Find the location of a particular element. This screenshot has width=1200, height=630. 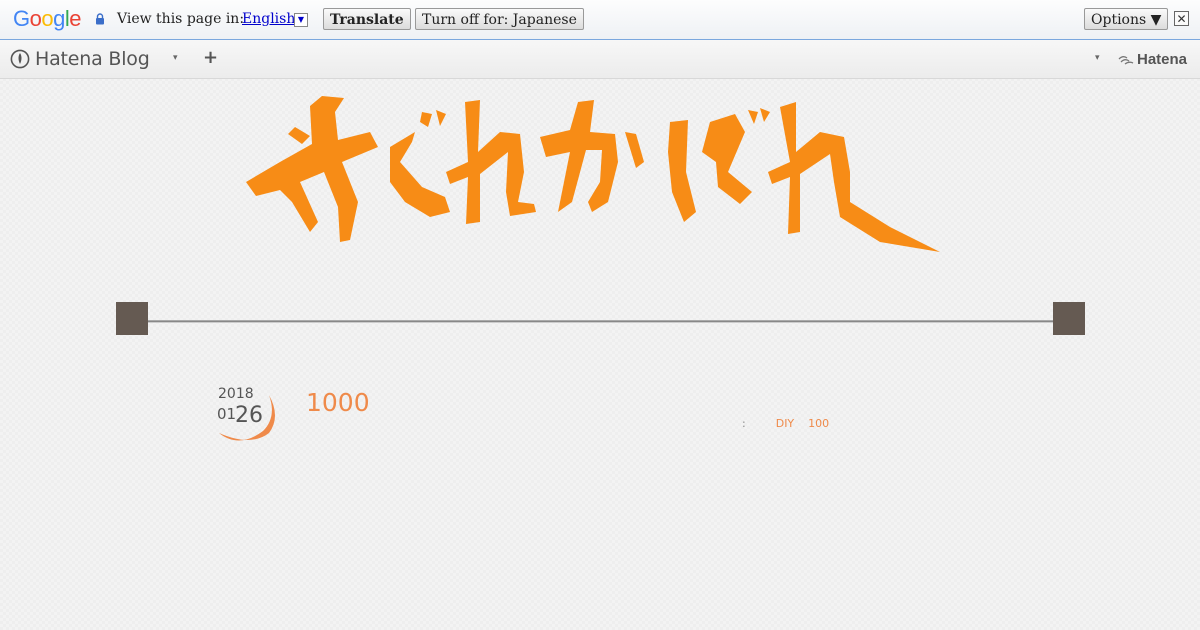

entry-month: 01 is located at coordinates (227, 414).